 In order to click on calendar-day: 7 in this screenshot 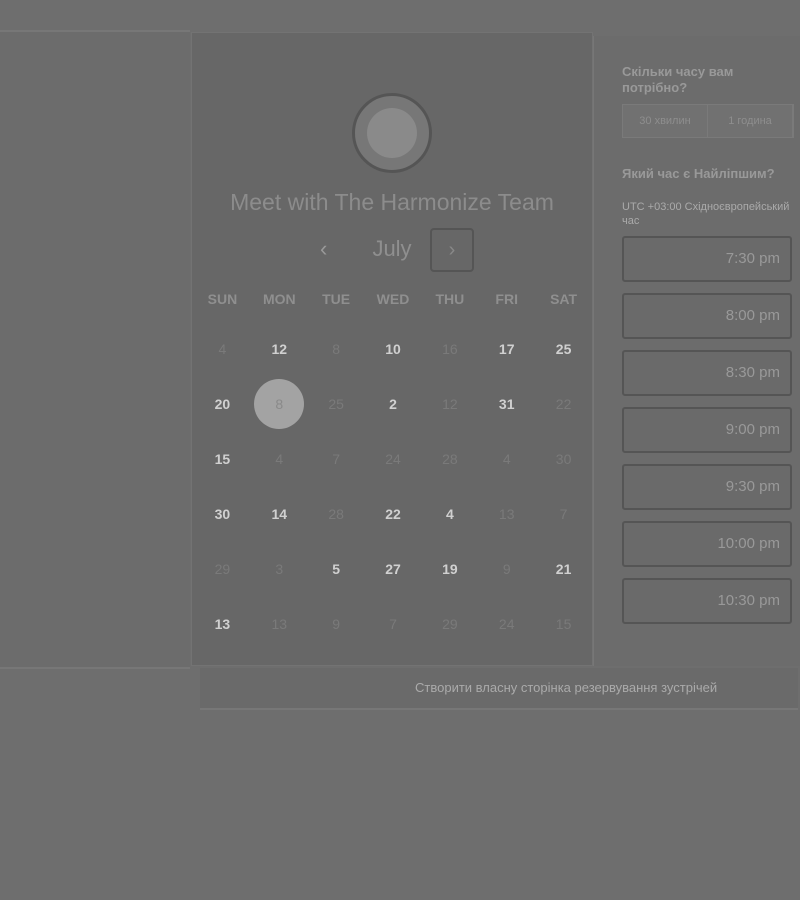, I will do `click(336, 458)`.